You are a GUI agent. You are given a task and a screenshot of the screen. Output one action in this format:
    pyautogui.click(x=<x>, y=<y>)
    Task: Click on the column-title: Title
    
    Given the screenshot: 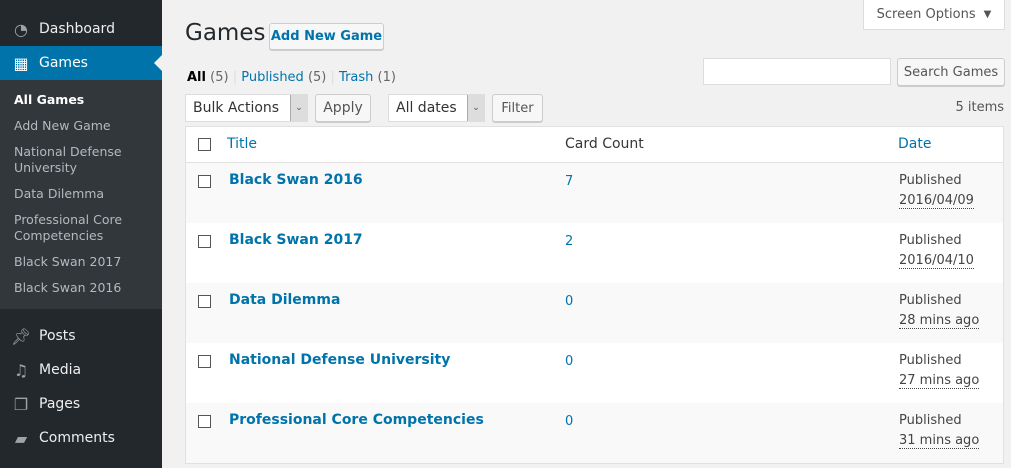 What is the action you would take?
    pyautogui.click(x=242, y=144)
    